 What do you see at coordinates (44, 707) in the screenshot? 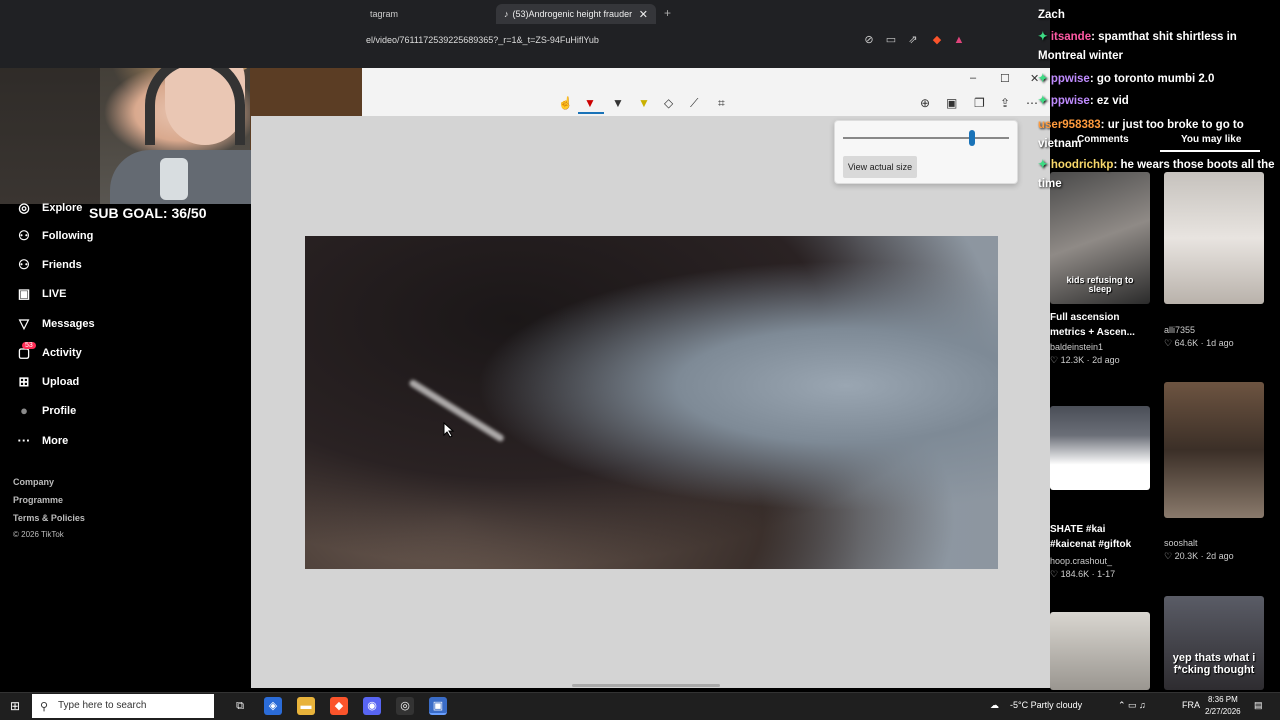
I see `search-icon: ⚲` at bounding box center [44, 707].